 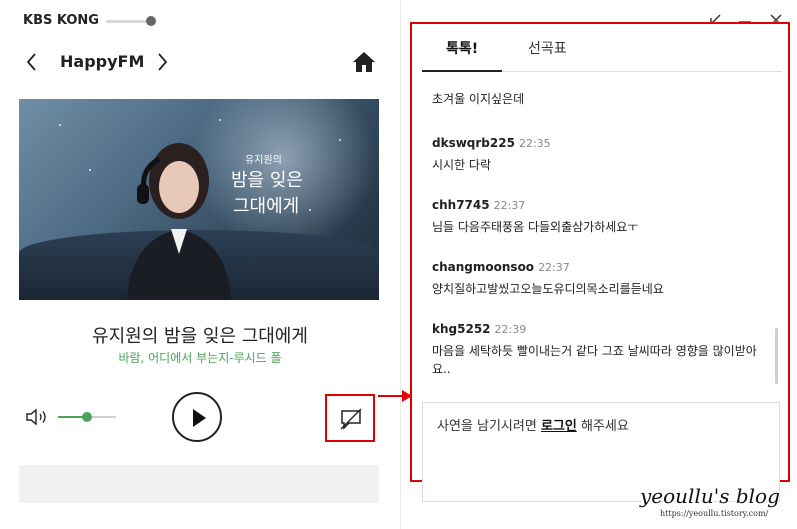 I want to click on login-link: 로그인, so click(x=559, y=426).